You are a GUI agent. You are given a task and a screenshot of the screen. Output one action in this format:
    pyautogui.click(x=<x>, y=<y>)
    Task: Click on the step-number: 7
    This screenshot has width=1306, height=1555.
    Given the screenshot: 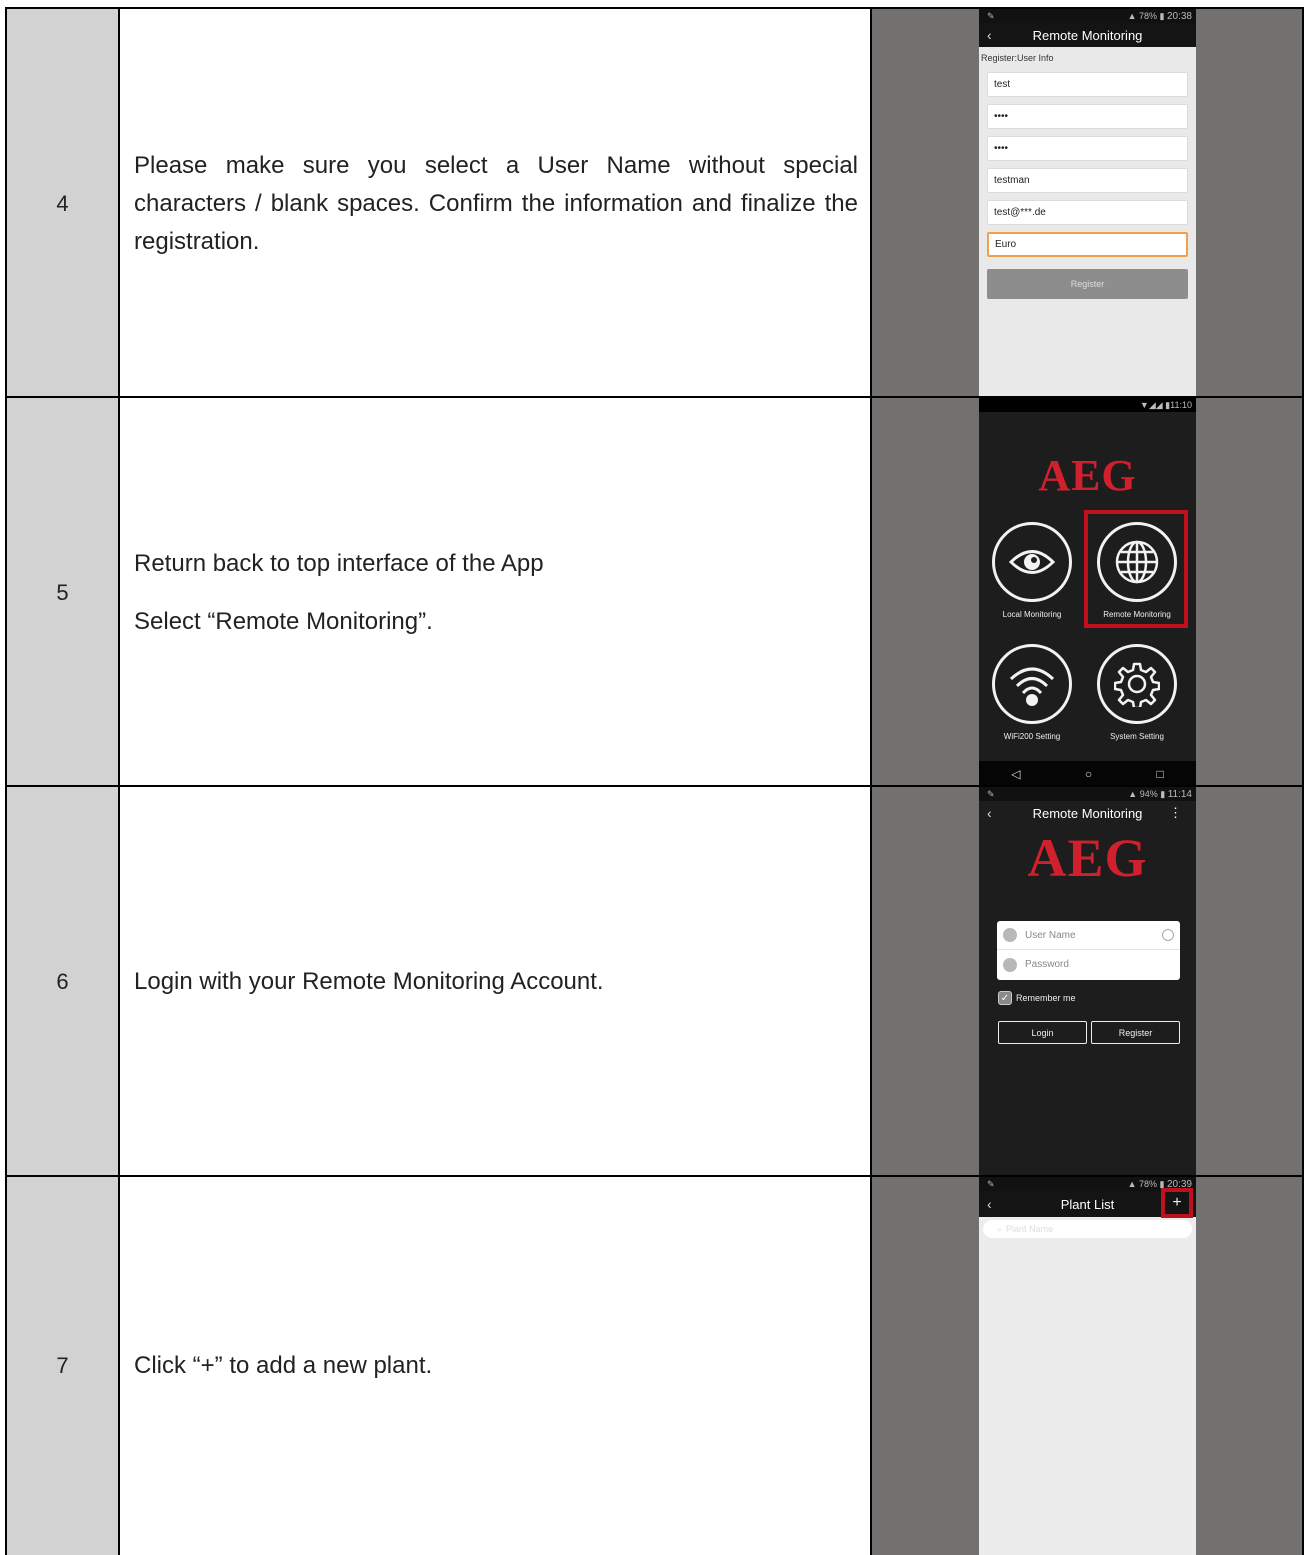 What is the action you would take?
    pyautogui.click(x=62, y=1366)
    